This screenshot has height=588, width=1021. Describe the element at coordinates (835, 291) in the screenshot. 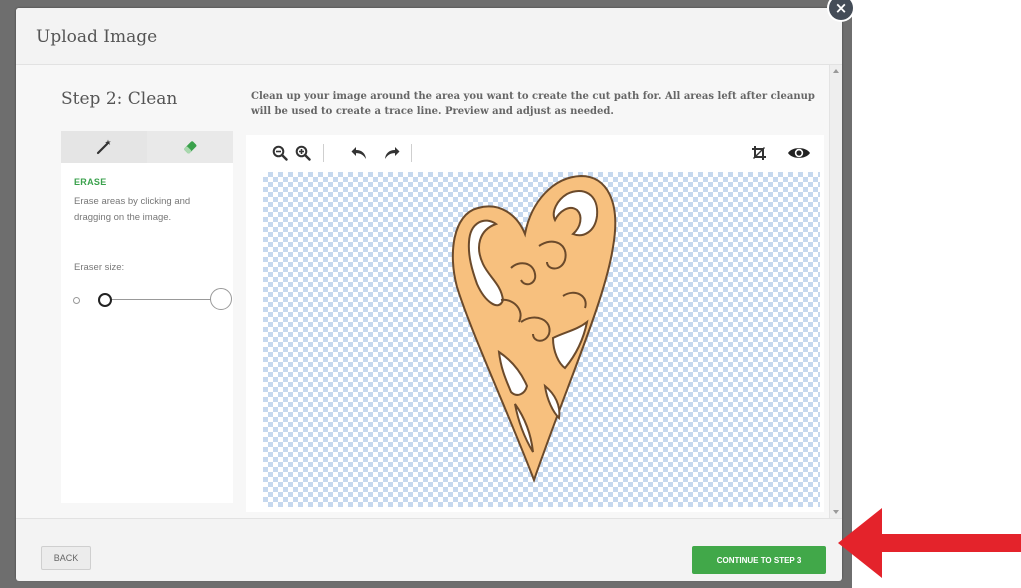

I see `dialog-scrollbar` at that location.